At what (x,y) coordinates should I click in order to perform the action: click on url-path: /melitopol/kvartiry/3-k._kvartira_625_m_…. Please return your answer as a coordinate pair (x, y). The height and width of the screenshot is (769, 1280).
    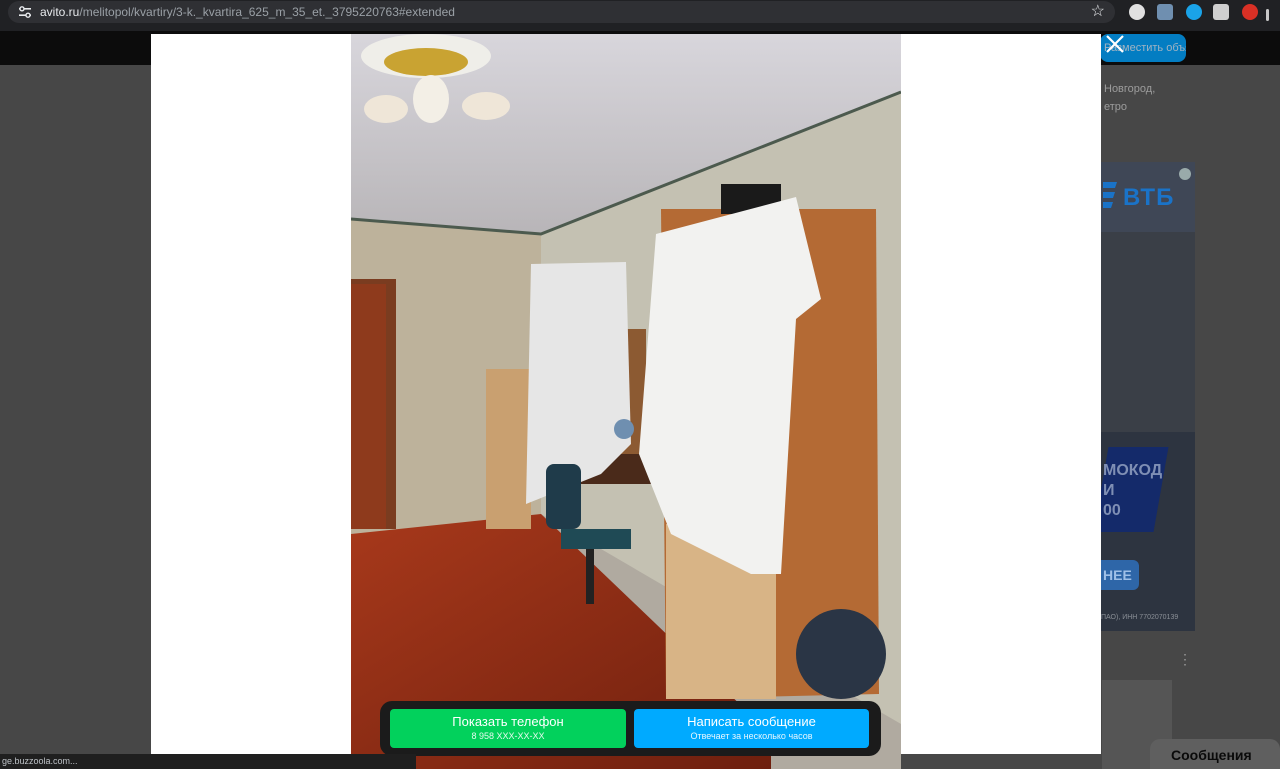
    Looking at the image, I should click on (267, 12).